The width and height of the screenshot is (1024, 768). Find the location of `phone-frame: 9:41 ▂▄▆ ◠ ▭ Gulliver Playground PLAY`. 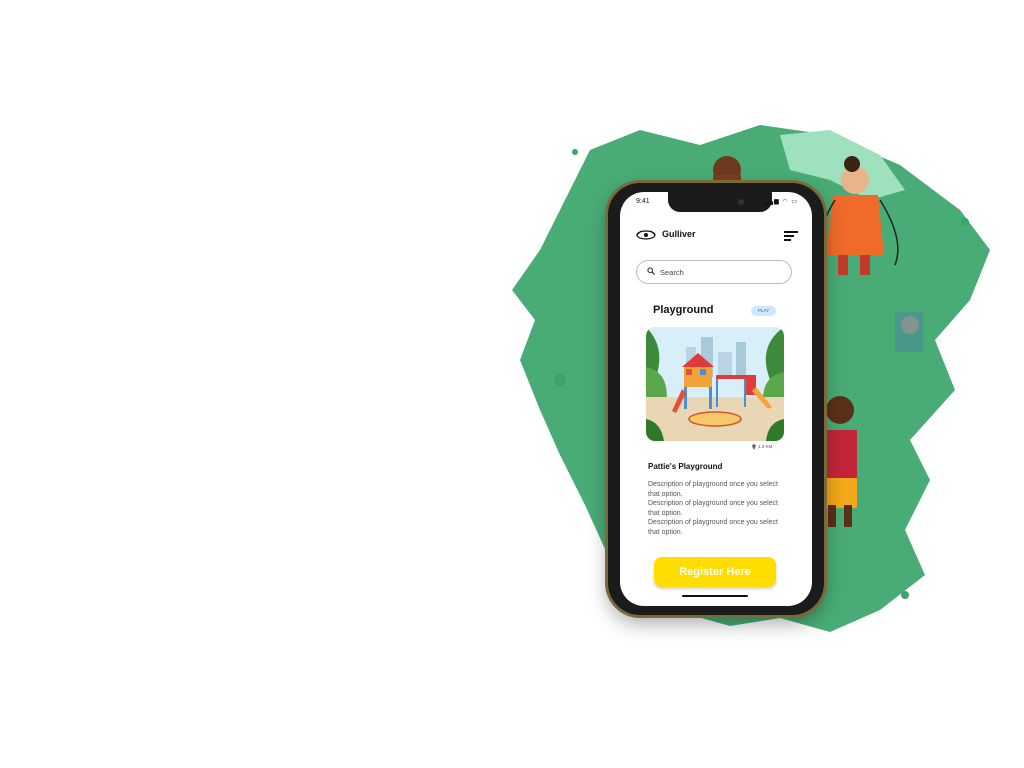

phone-frame: 9:41 ▂▄▆ ◠ ▭ Gulliver Playground PLAY is located at coordinates (716, 399).